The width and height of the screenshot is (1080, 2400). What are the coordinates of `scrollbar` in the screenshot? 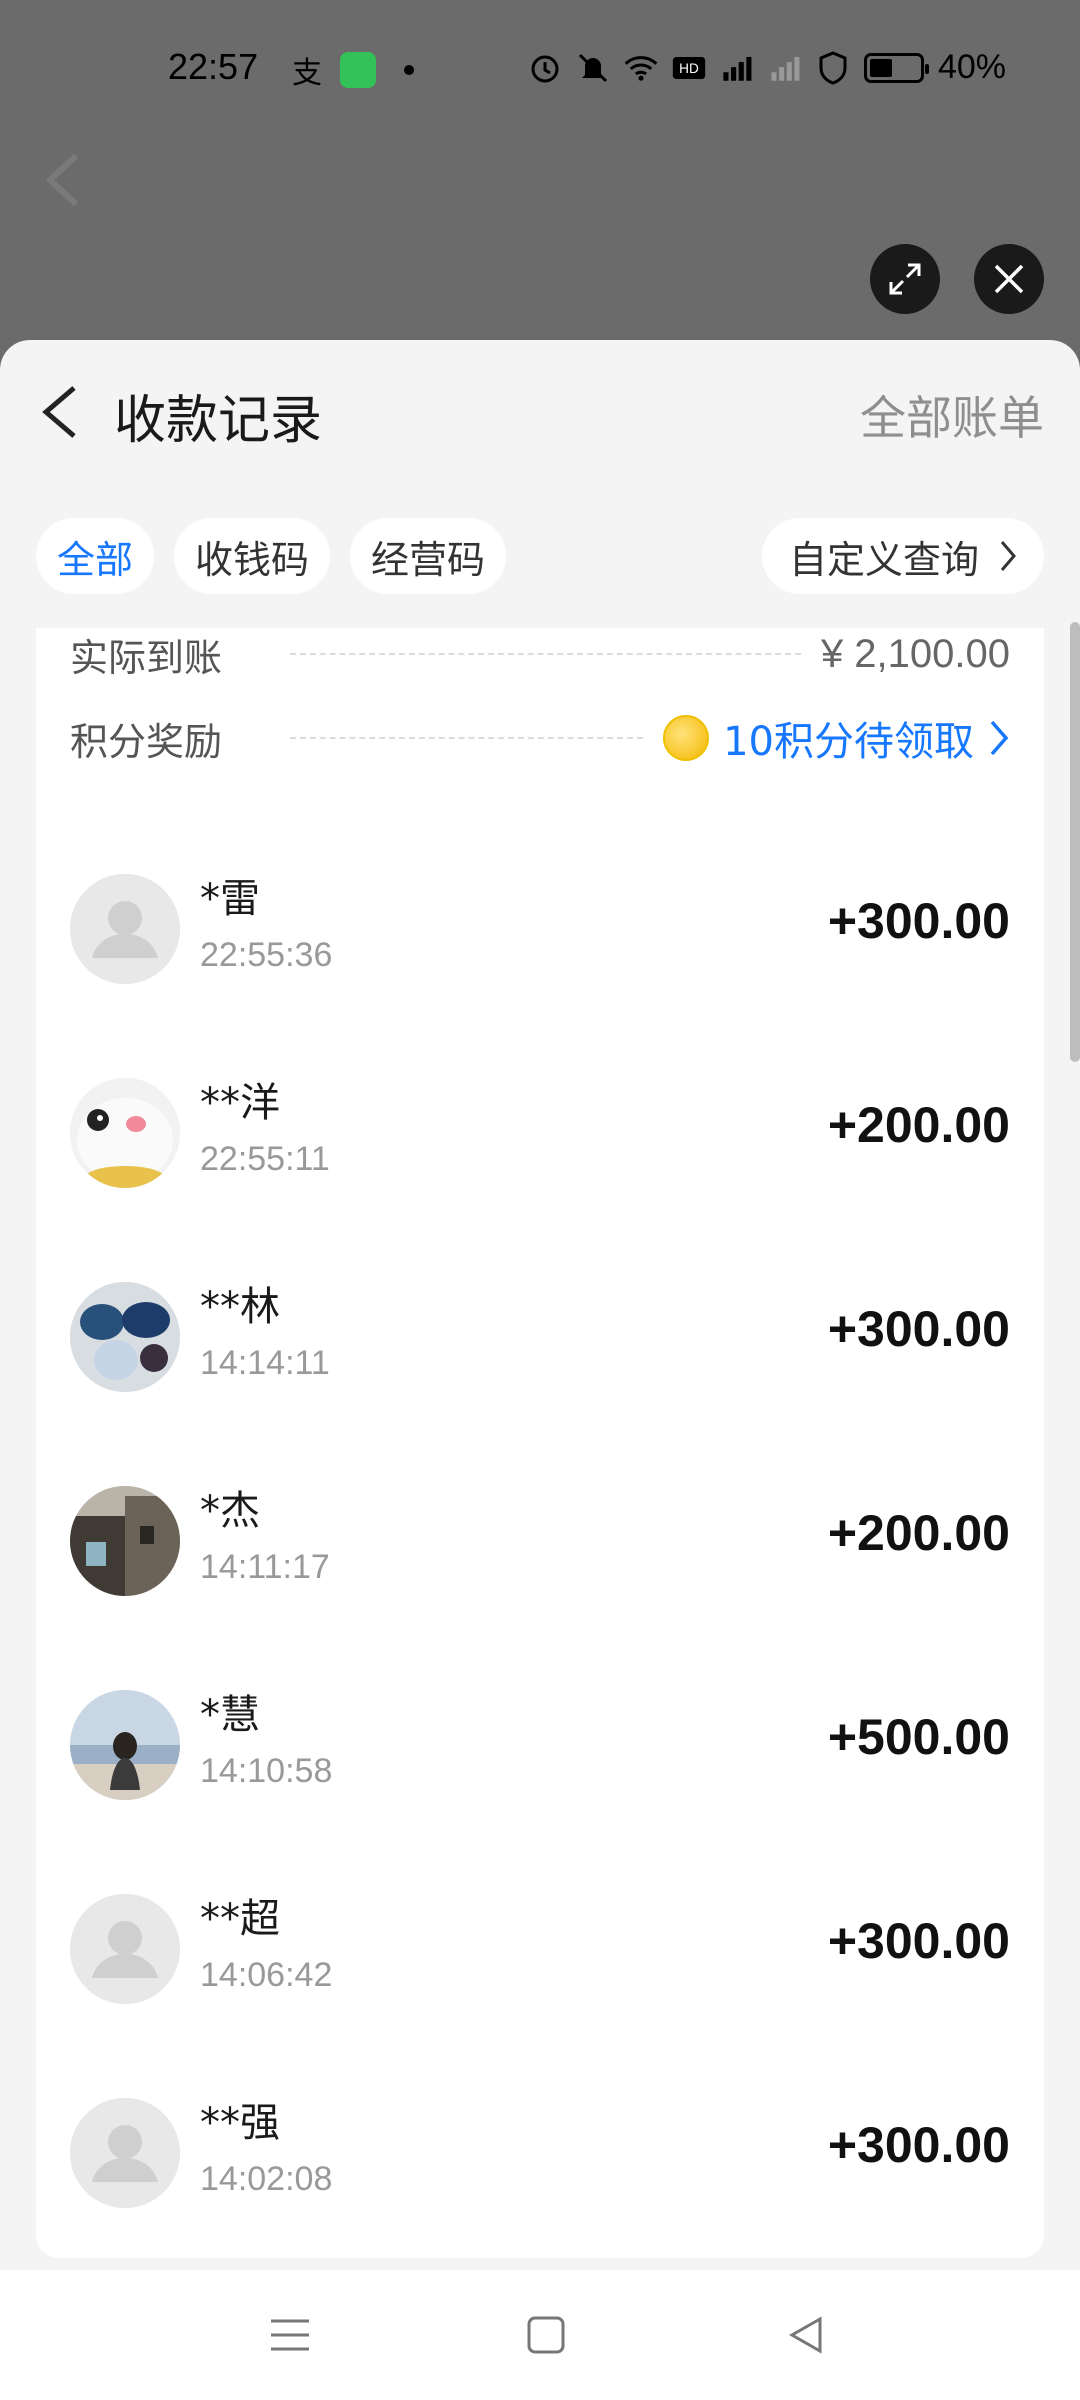 It's located at (1075, 842).